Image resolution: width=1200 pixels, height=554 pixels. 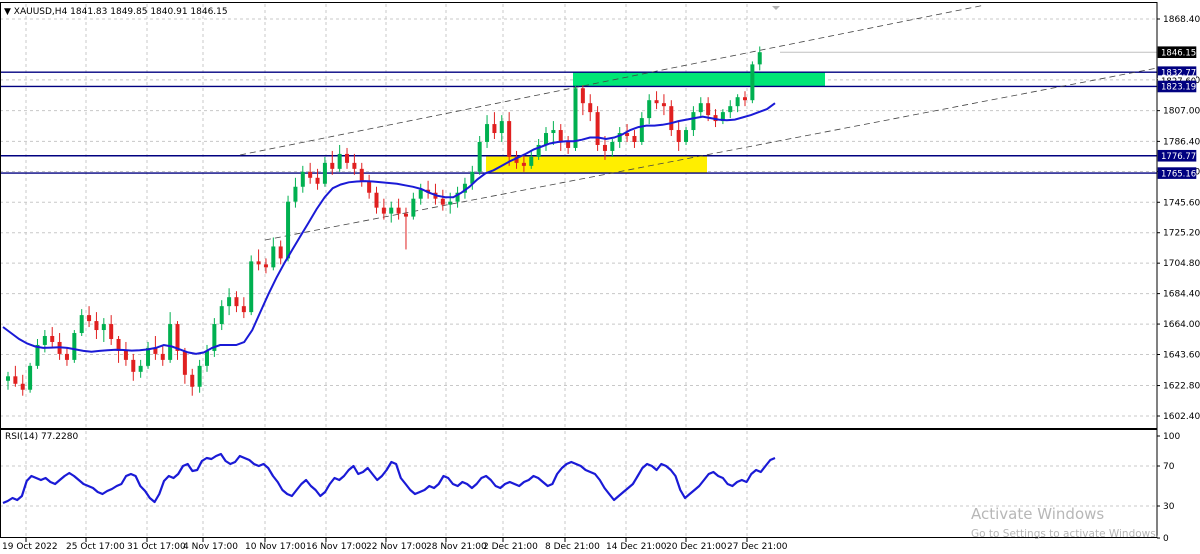 What do you see at coordinates (456, 547) in the screenshot?
I see `time-tick-label: 28 Nov 21:00` at bounding box center [456, 547].